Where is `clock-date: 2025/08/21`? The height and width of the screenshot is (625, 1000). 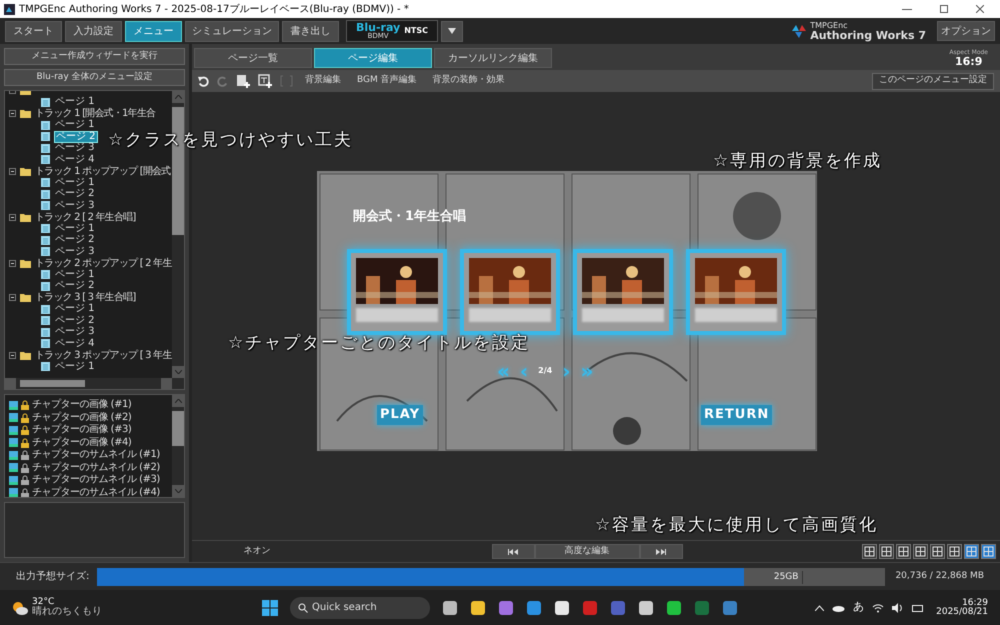
clock-date: 2025/08/21 is located at coordinates (962, 612).